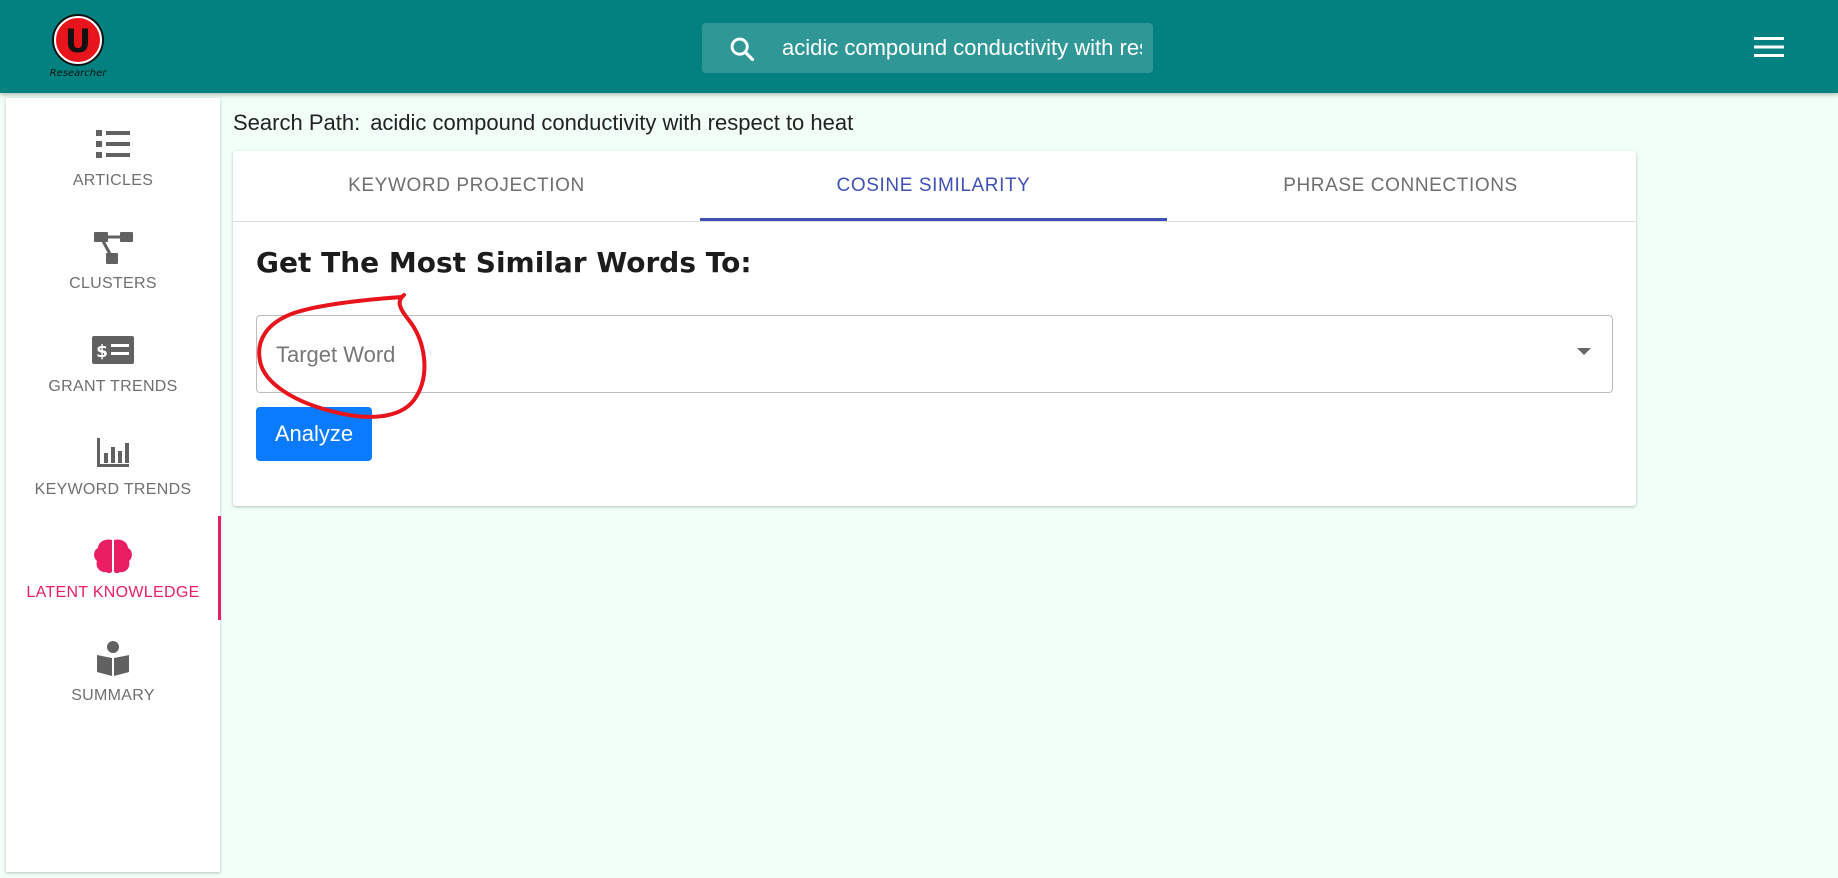 The height and width of the screenshot is (878, 1838). Describe the element at coordinates (297, 122) in the screenshot. I see `search-path-label: Search Path:` at that location.